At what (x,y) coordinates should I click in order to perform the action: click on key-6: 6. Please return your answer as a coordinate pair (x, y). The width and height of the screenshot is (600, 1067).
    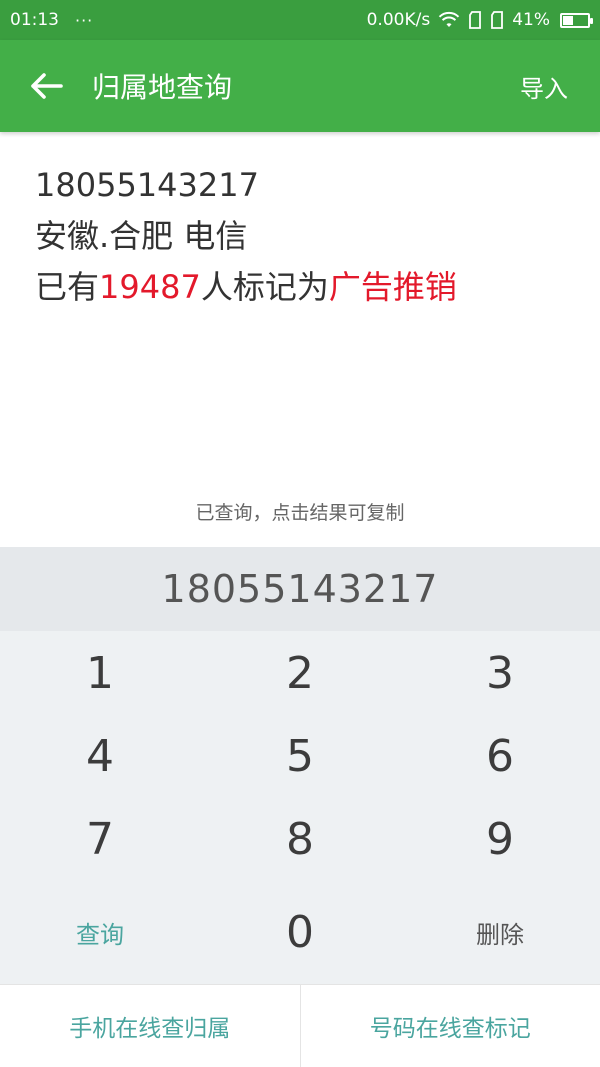
    Looking at the image, I should click on (500, 756).